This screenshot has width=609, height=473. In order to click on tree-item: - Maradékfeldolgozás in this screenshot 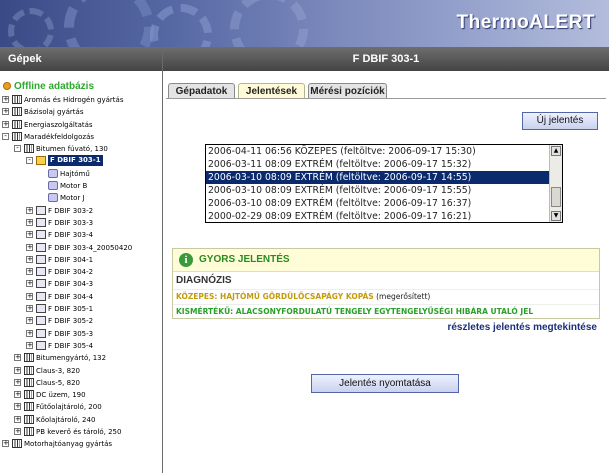, I will do `click(81, 137)`.